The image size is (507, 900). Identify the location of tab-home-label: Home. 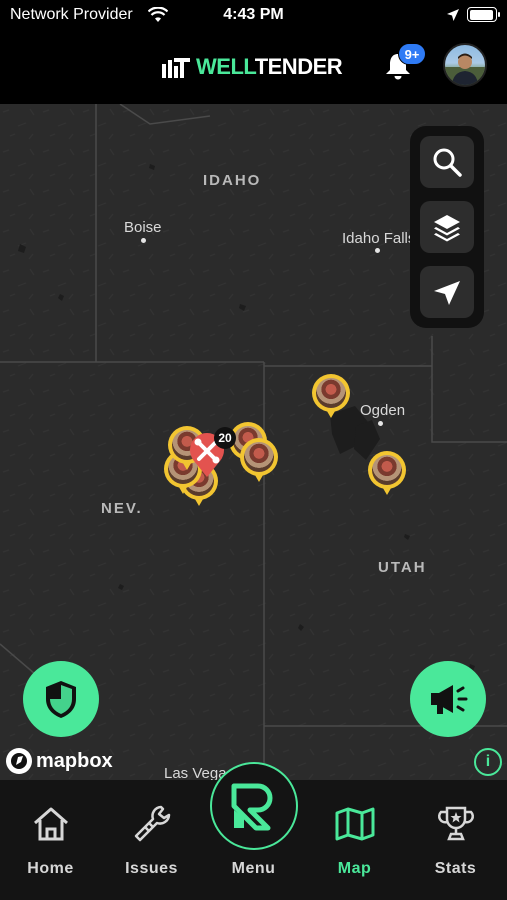
(50, 868).